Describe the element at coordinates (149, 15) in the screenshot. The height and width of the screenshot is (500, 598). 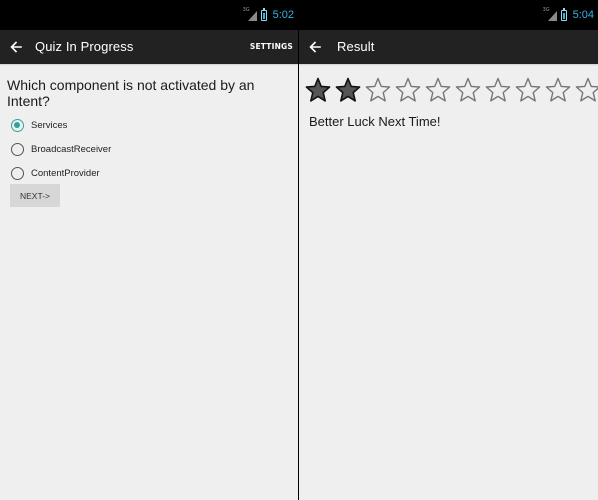
I see `status-bar: 3G 5:02` at that location.